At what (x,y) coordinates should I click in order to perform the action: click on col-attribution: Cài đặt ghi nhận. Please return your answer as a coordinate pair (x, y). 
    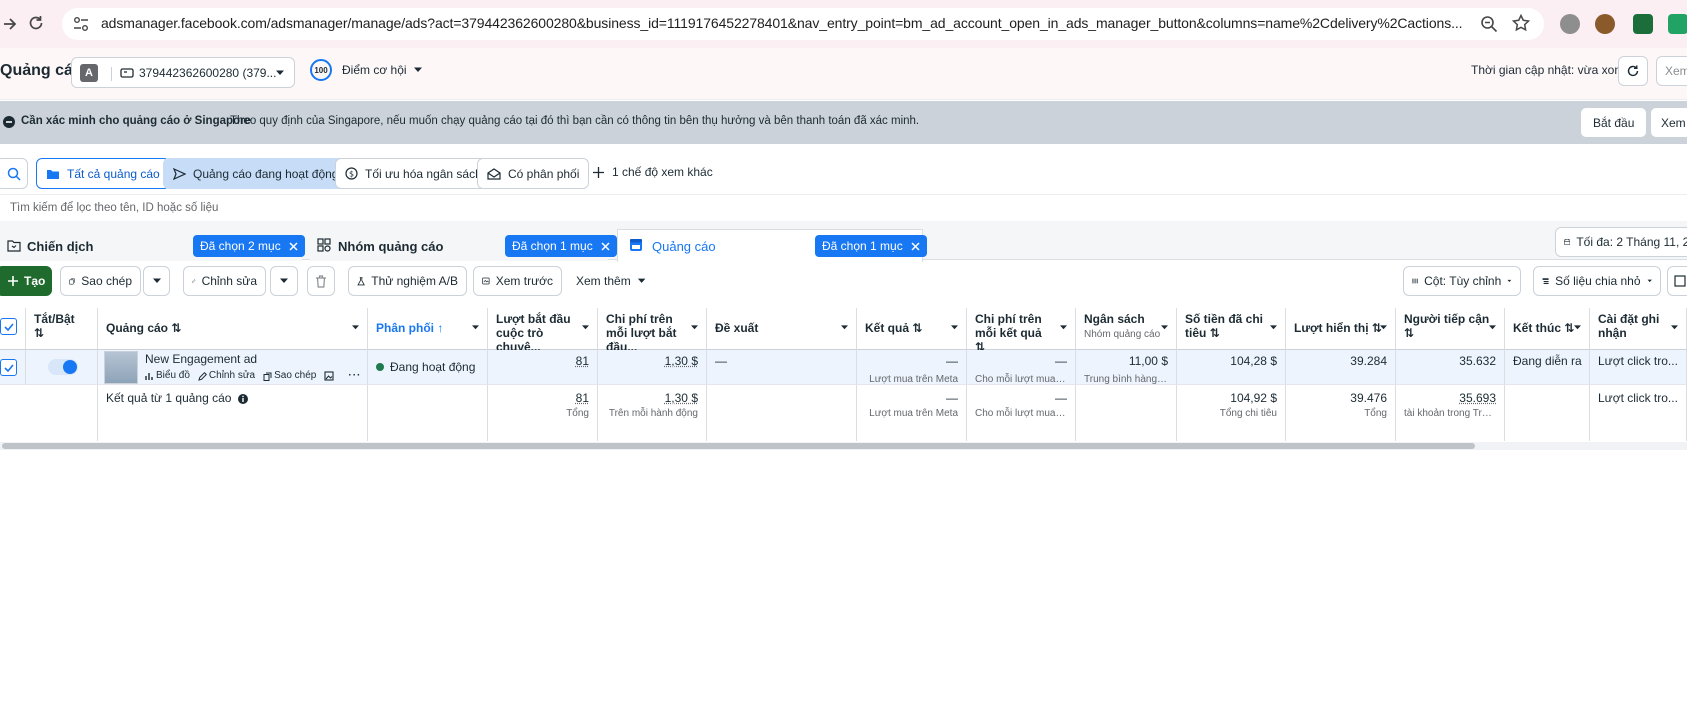
    Looking at the image, I should click on (1638, 329).